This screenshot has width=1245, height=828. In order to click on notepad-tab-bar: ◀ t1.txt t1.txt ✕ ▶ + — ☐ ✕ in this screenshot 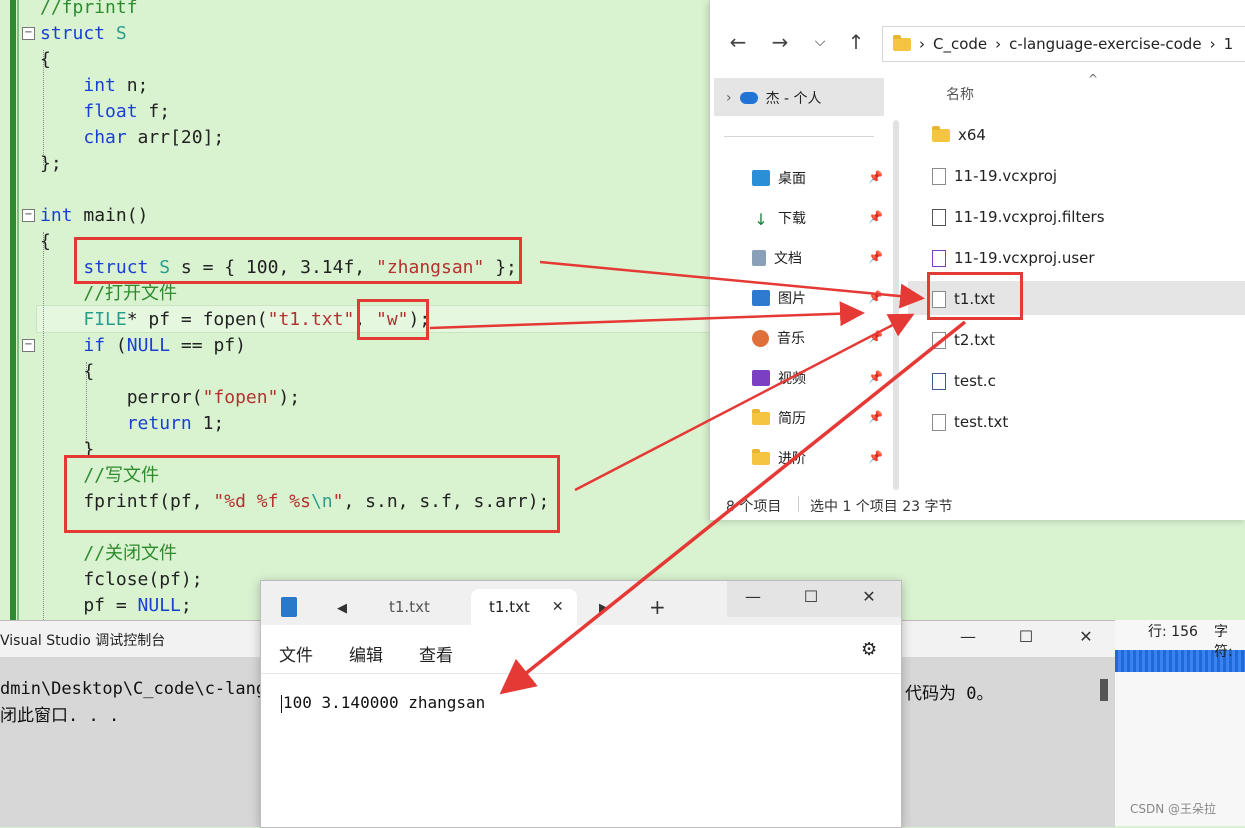, I will do `click(581, 603)`.